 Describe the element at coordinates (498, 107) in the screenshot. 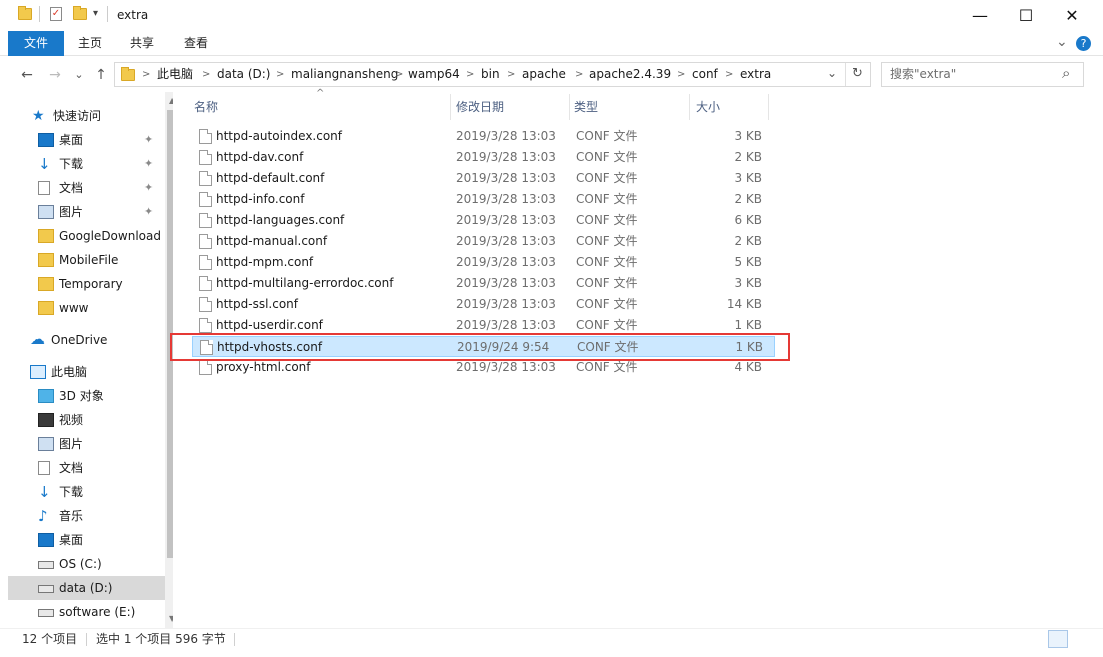

I see `column-header-date: 修改日期` at that location.